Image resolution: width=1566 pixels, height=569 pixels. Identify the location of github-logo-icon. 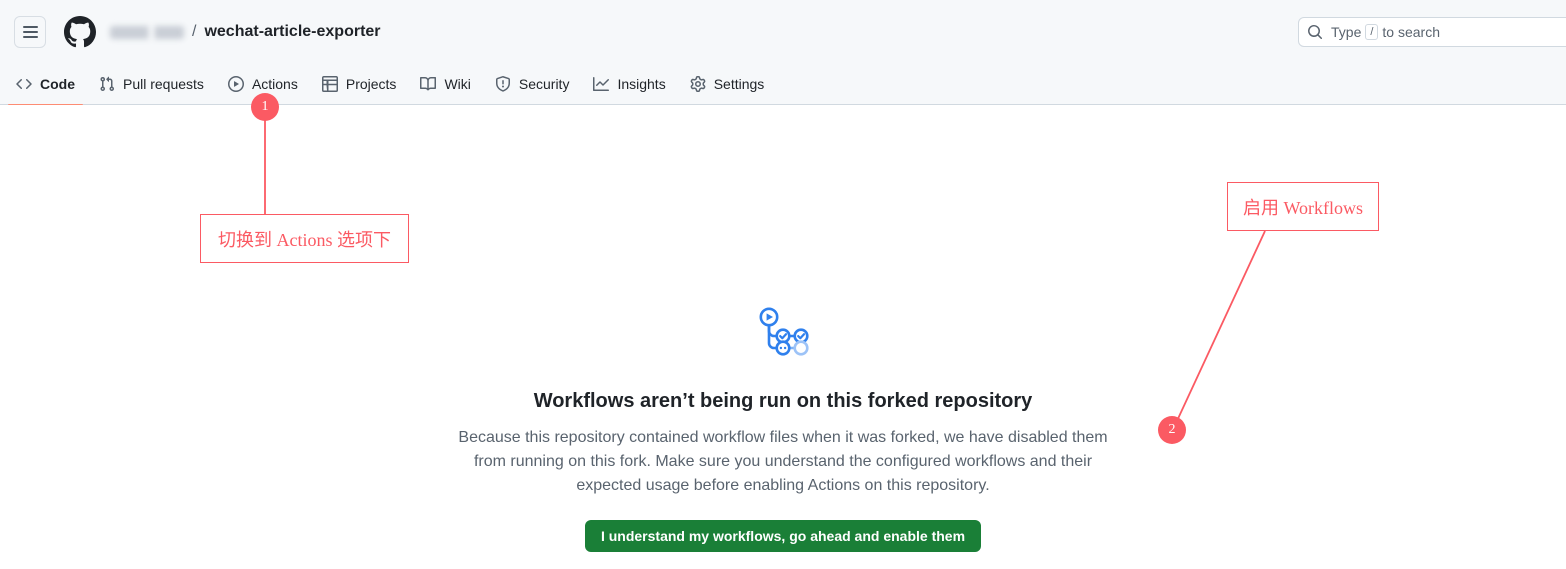
(80, 32).